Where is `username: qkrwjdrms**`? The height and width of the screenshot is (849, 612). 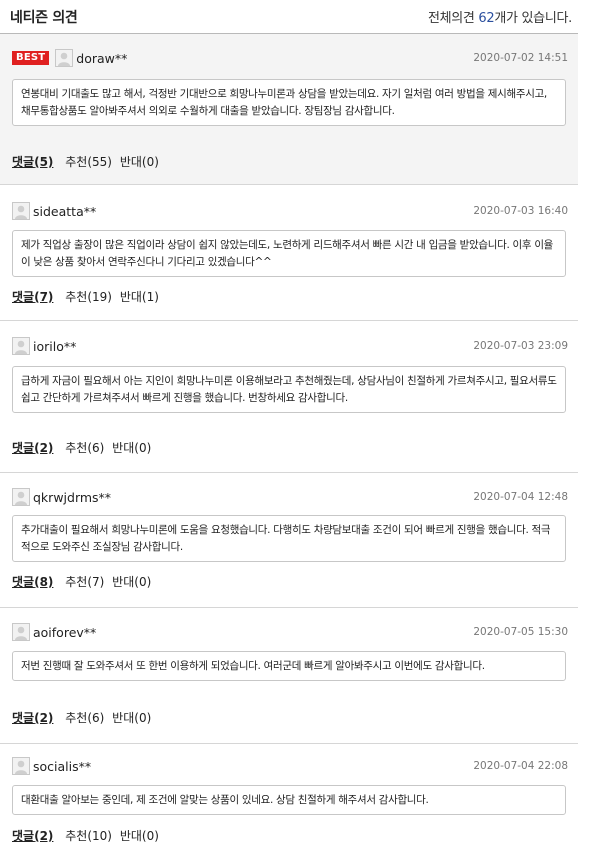 username: qkrwjdrms** is located at coordinates (72, 497).